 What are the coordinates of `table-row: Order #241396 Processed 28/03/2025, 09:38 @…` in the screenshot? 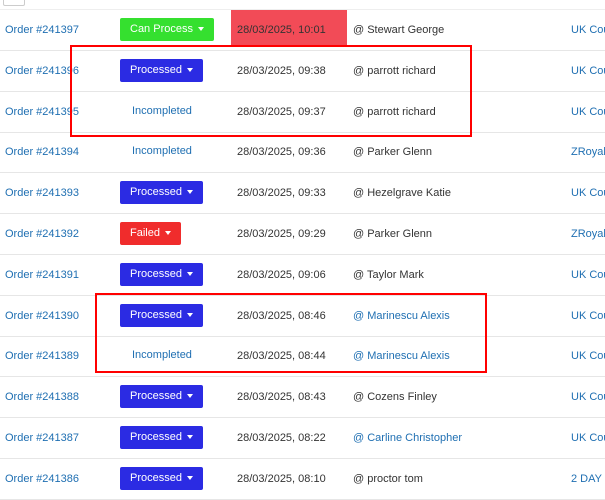 It's located at (302, 71).